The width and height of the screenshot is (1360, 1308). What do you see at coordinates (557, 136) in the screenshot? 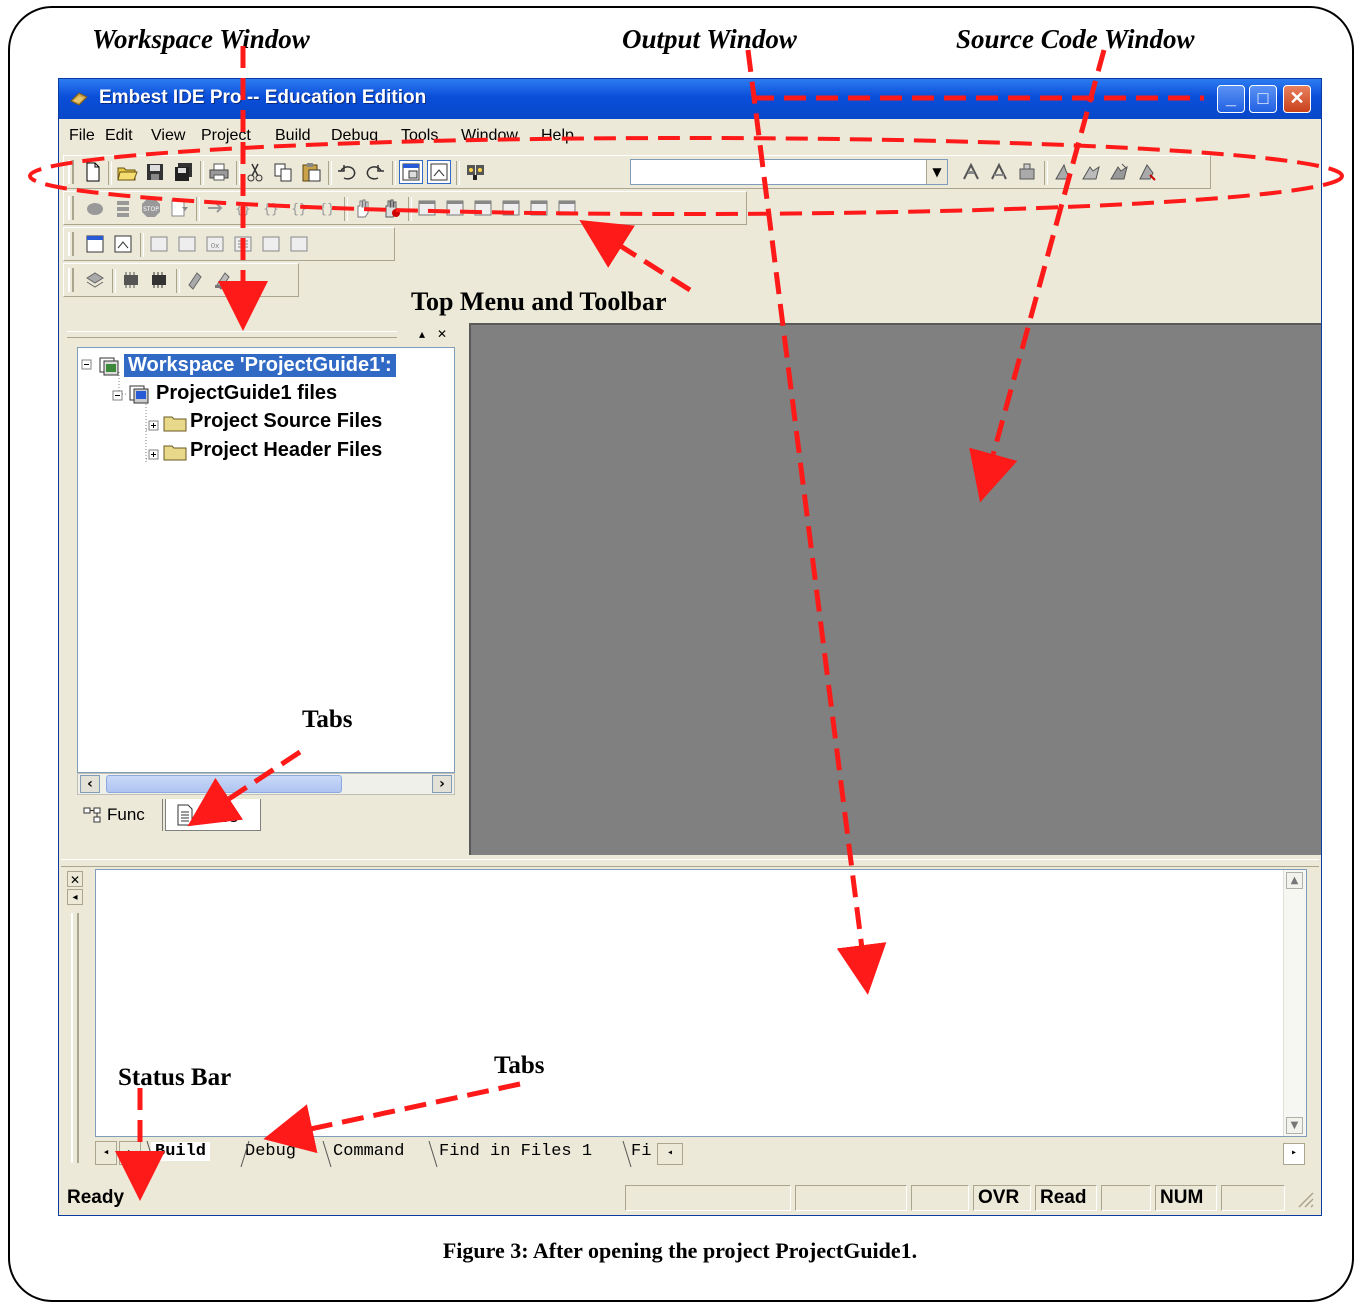
I see `menu-help: Help` at bounding box center [557, 136].